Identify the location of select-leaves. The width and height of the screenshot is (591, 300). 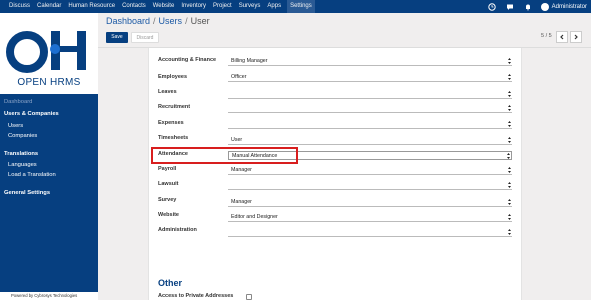
(370, 94).